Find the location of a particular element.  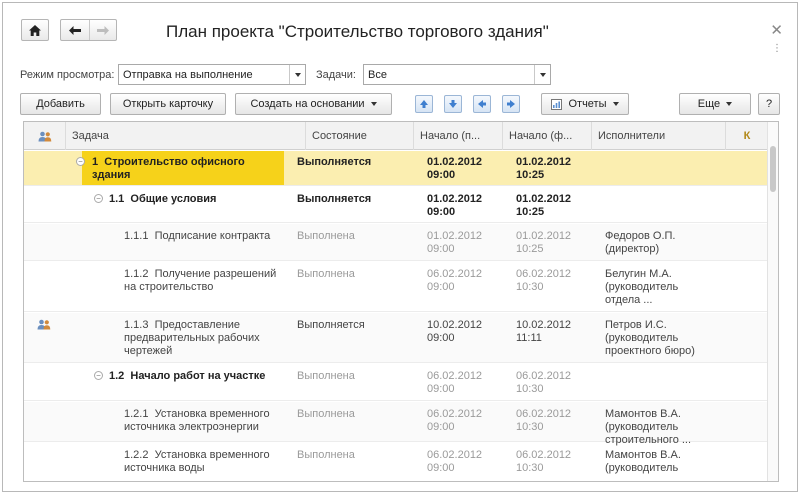

task-name: Предоставление is located at coordinates (197, 325).